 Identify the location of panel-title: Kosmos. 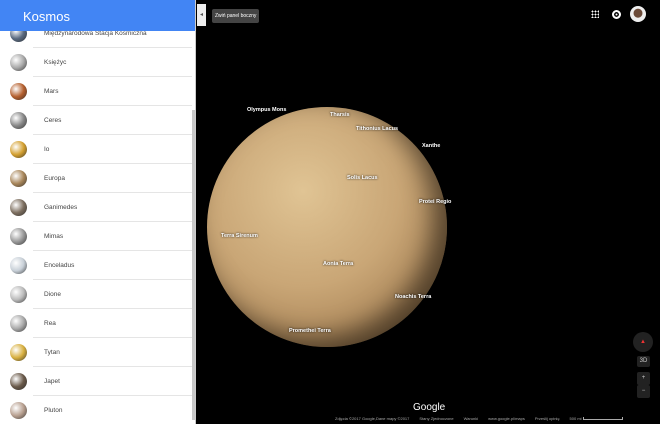
(97, 15).